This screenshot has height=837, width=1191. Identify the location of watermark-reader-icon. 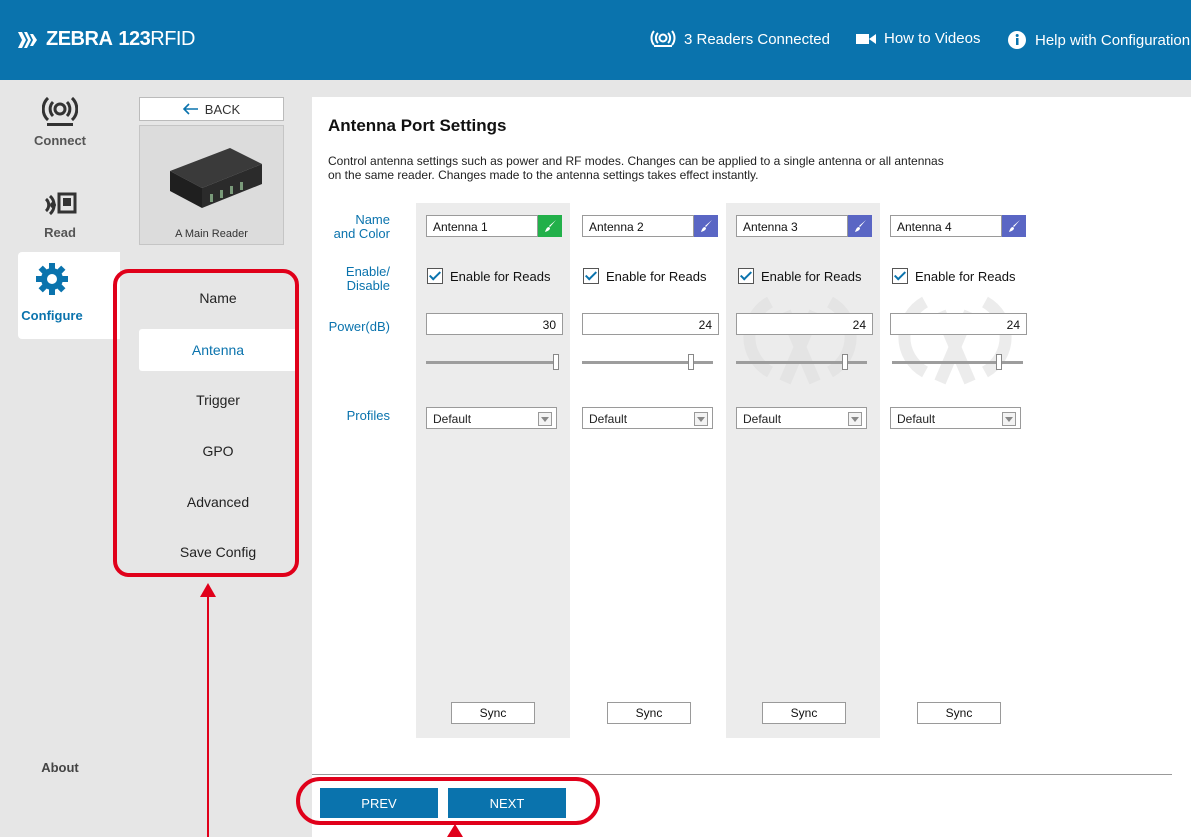
(800, 340).